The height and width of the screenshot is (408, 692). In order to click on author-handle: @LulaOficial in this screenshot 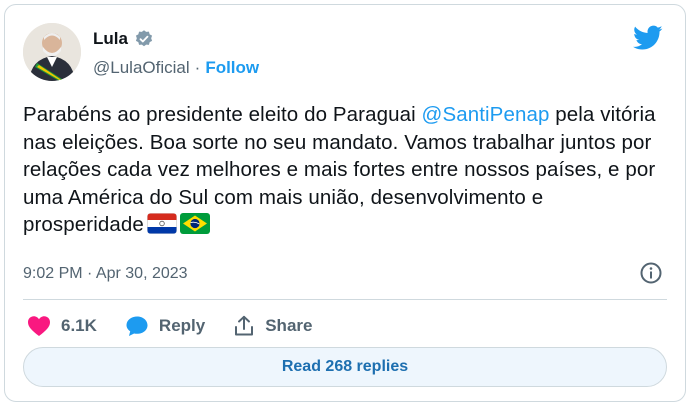, I will do `click(141, 68)`.